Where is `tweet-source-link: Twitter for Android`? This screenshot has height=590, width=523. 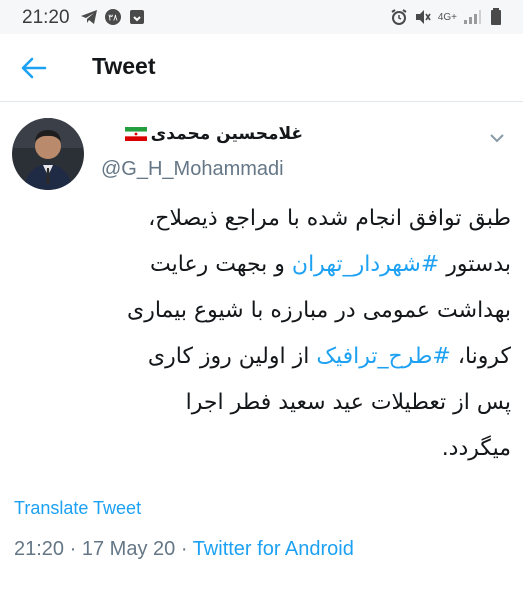
tweet-source-link: Twitter for Android is located at coordinates (273, 549).